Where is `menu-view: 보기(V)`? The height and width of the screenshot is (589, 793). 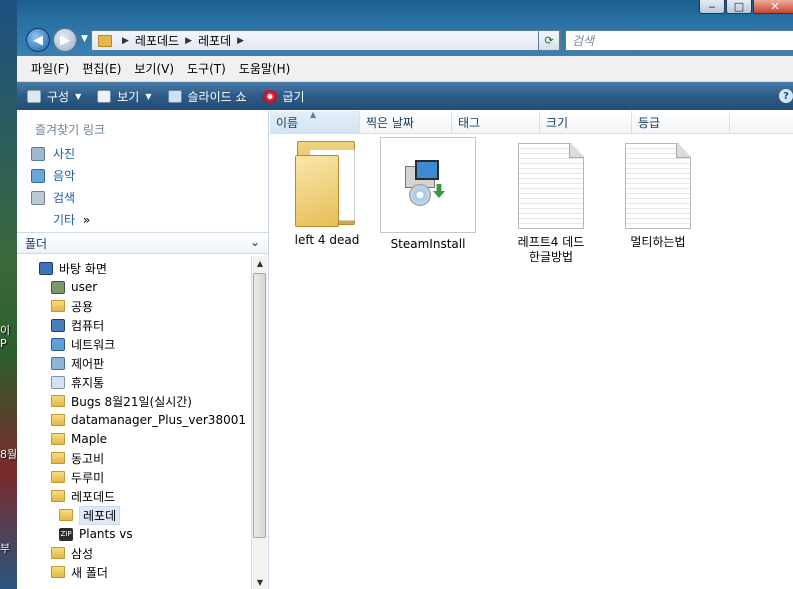
menu-view: 보기(V) is located at coordinates (154, 68).